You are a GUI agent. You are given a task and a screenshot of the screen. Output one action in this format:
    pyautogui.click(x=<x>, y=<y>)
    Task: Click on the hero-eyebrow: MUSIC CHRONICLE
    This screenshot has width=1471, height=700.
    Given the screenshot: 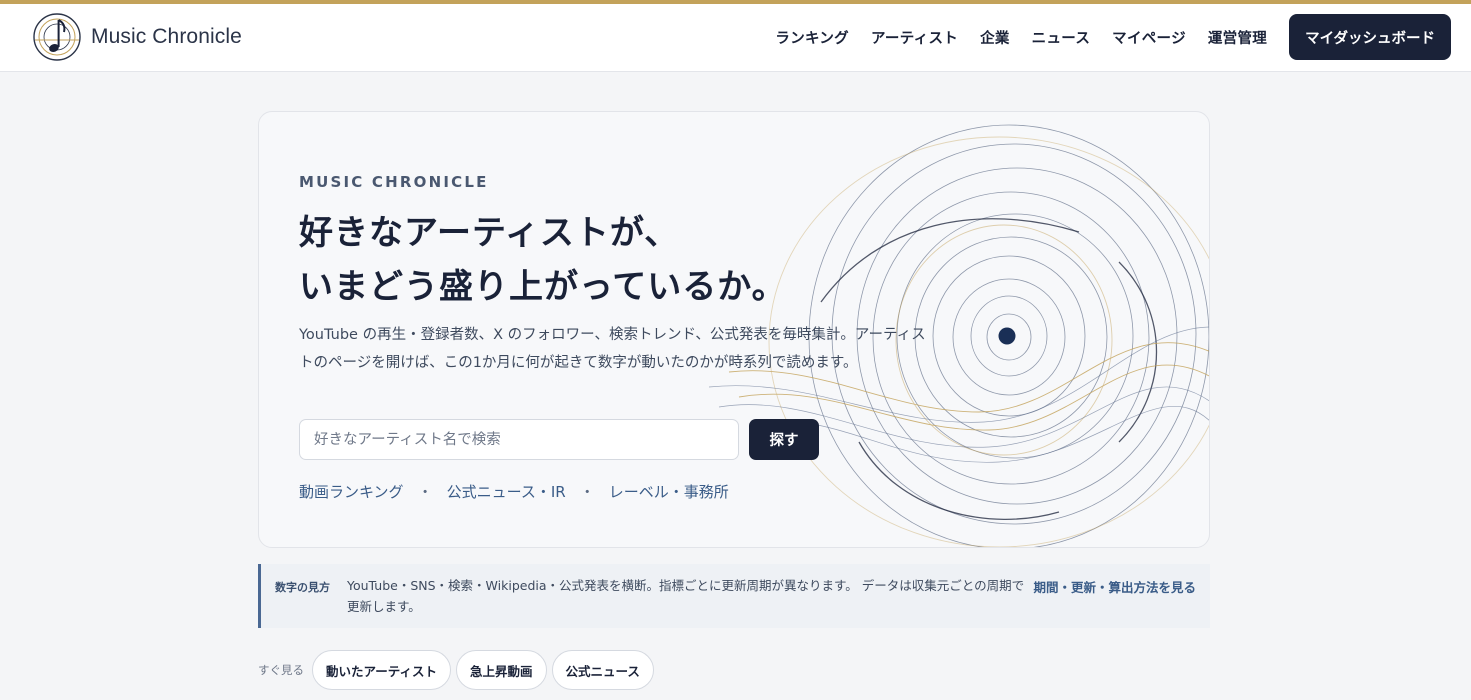 What is the action you would take?
    pyautogui.click(x=394, y=182)
    